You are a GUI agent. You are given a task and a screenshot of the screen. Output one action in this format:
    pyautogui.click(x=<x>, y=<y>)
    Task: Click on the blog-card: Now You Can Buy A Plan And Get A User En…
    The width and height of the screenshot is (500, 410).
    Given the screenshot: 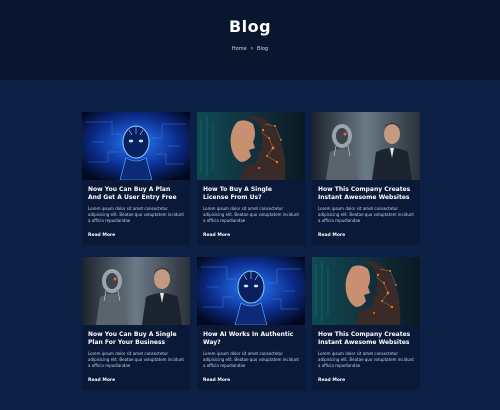 What is the action you would take?
    pyautogui.click(x=136, y=178)
    